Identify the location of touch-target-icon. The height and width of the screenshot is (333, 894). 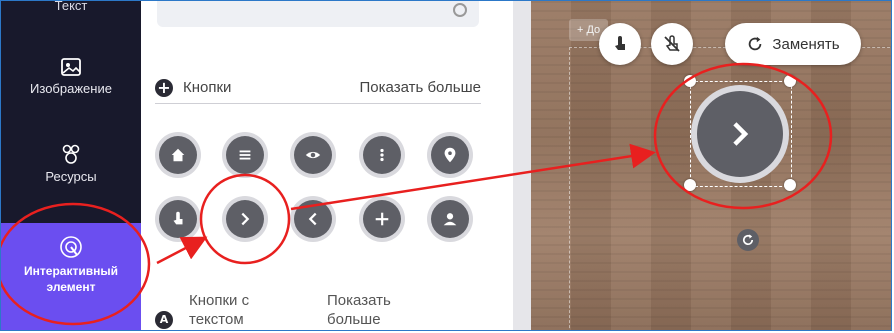
(71, 247).